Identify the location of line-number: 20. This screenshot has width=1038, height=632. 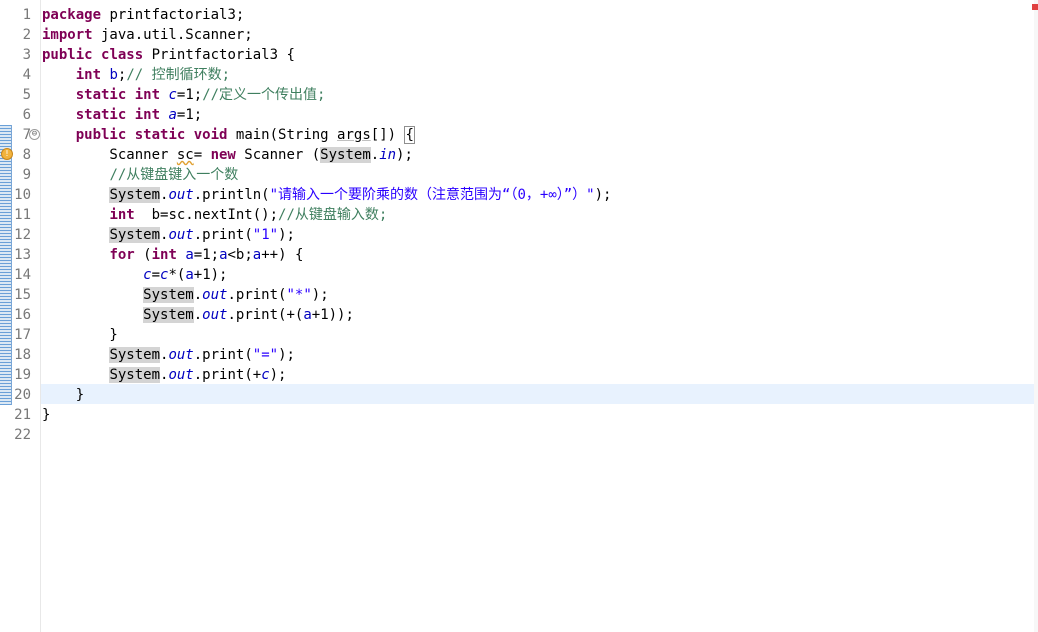
(22, 395).